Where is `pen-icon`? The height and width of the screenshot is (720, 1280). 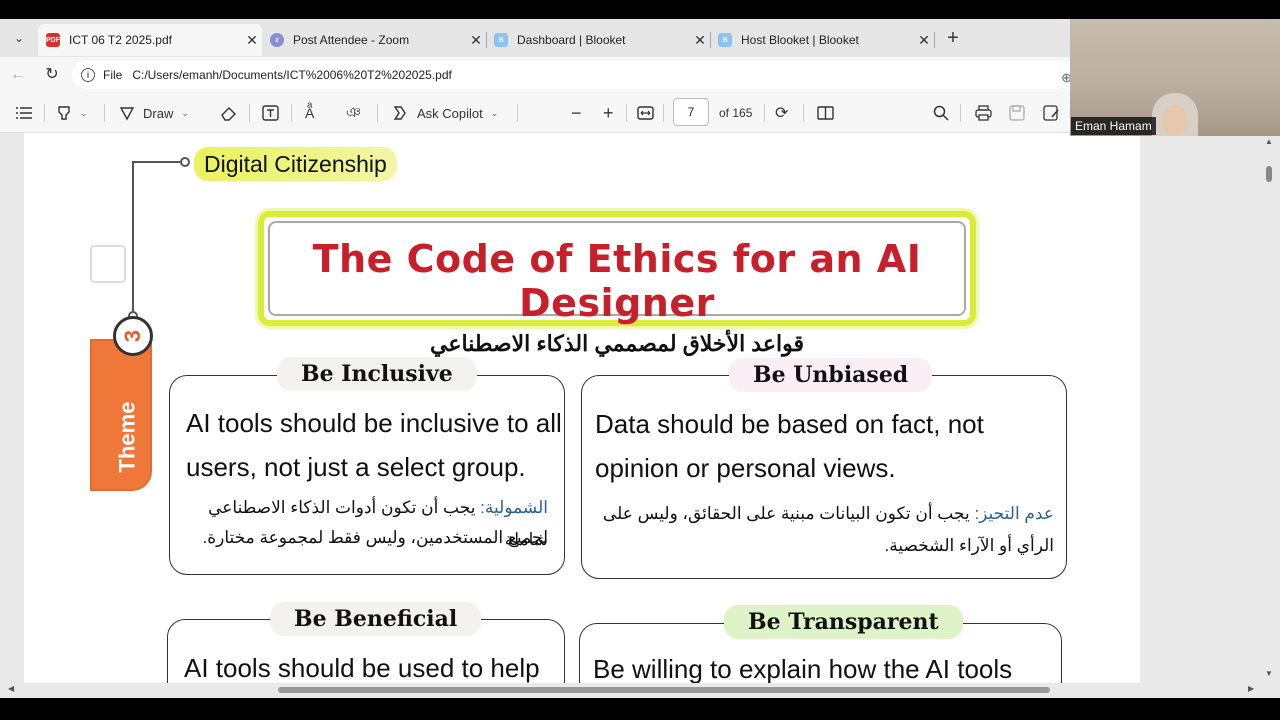
pen-icon is located at coordinates (127, 114).